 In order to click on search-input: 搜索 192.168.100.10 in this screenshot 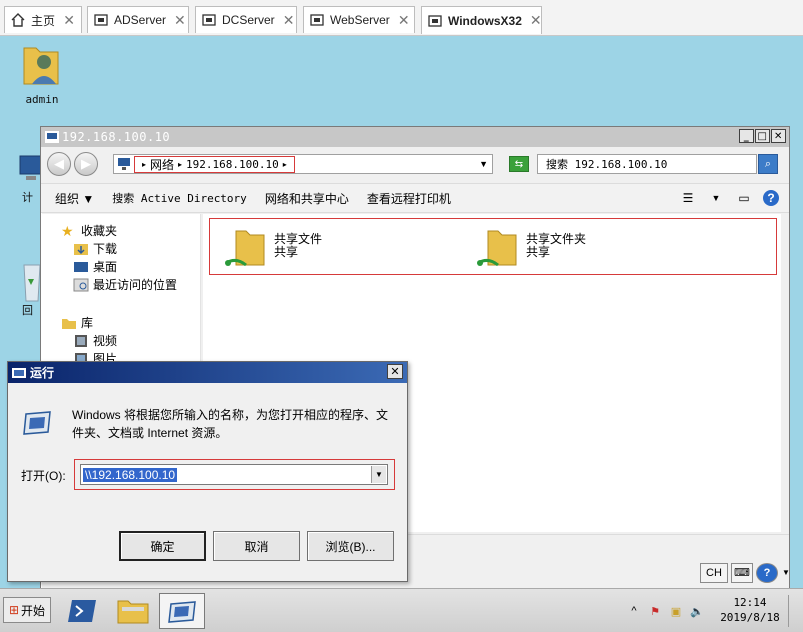, I will do `click(647, 164)`.